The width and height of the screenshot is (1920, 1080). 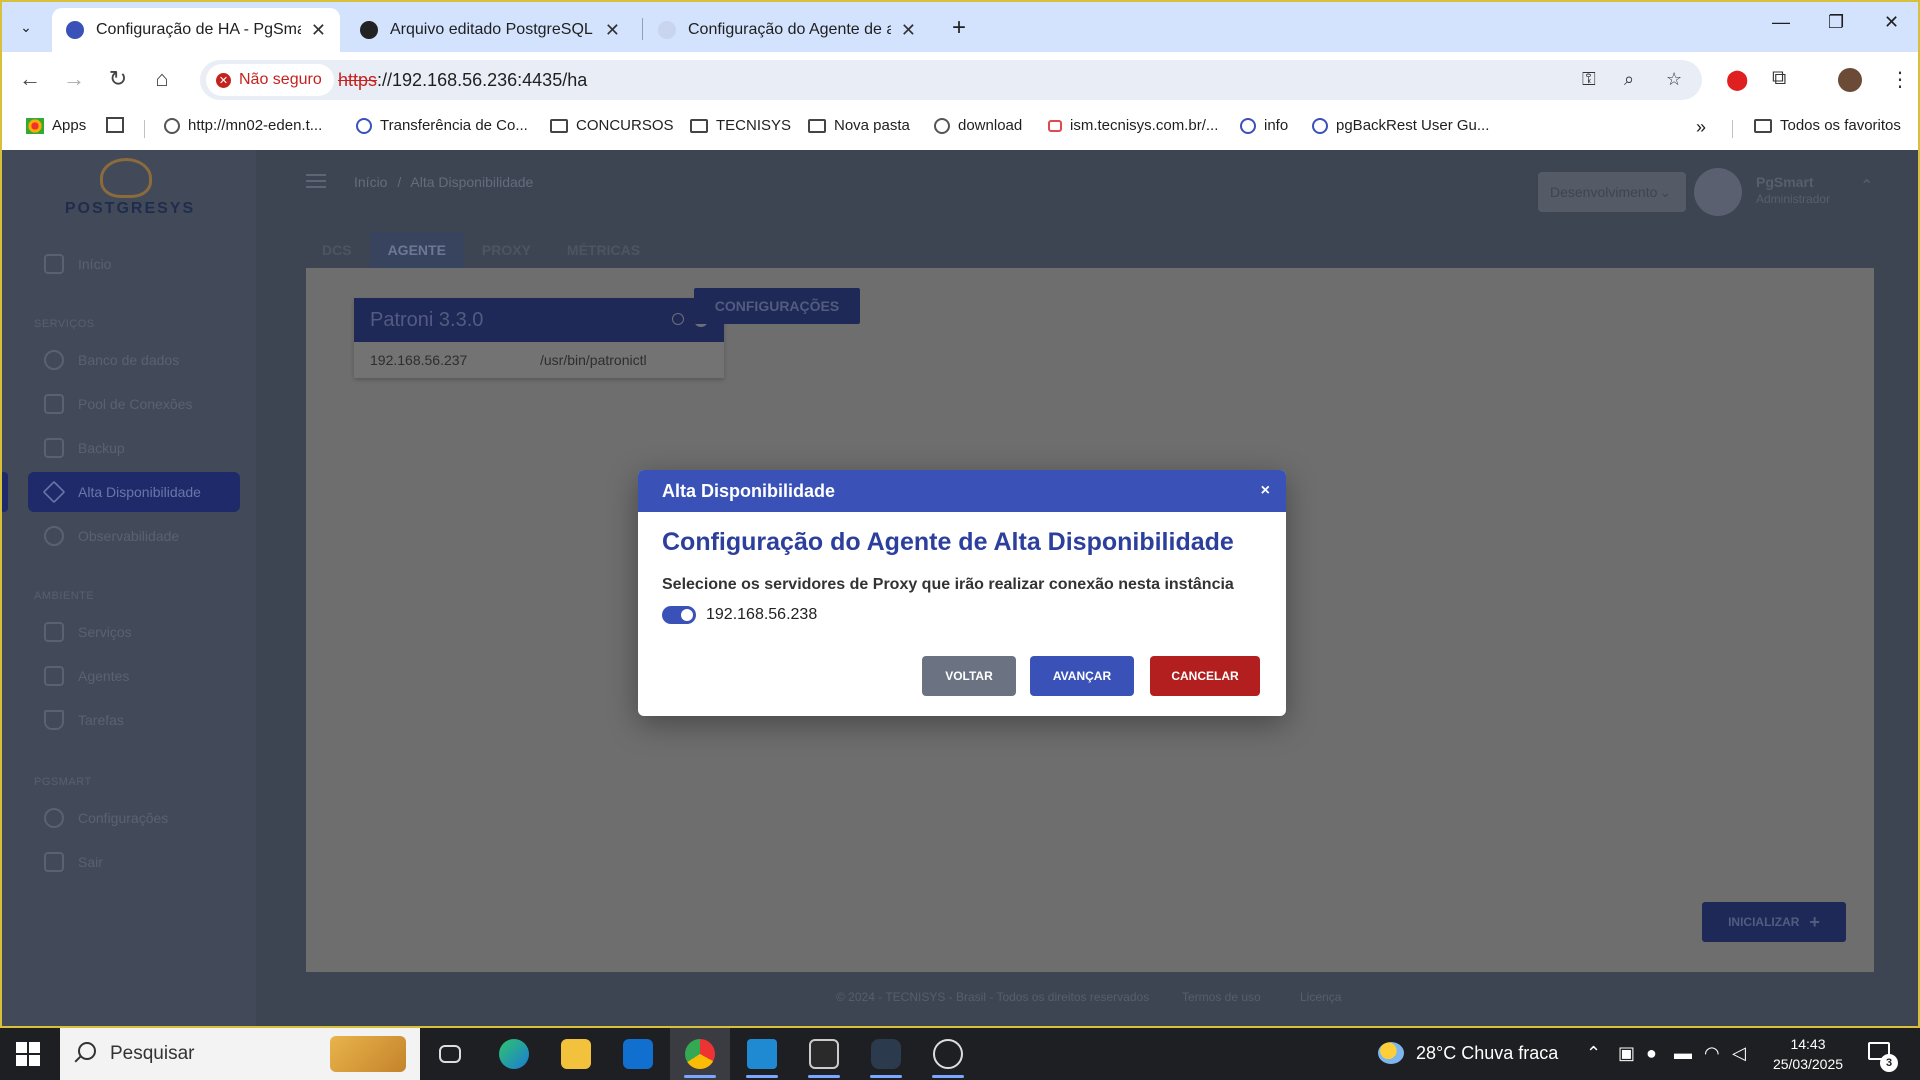 I want to click on tab-metricas: MÉTRICAS, so click(x=603, y=250).